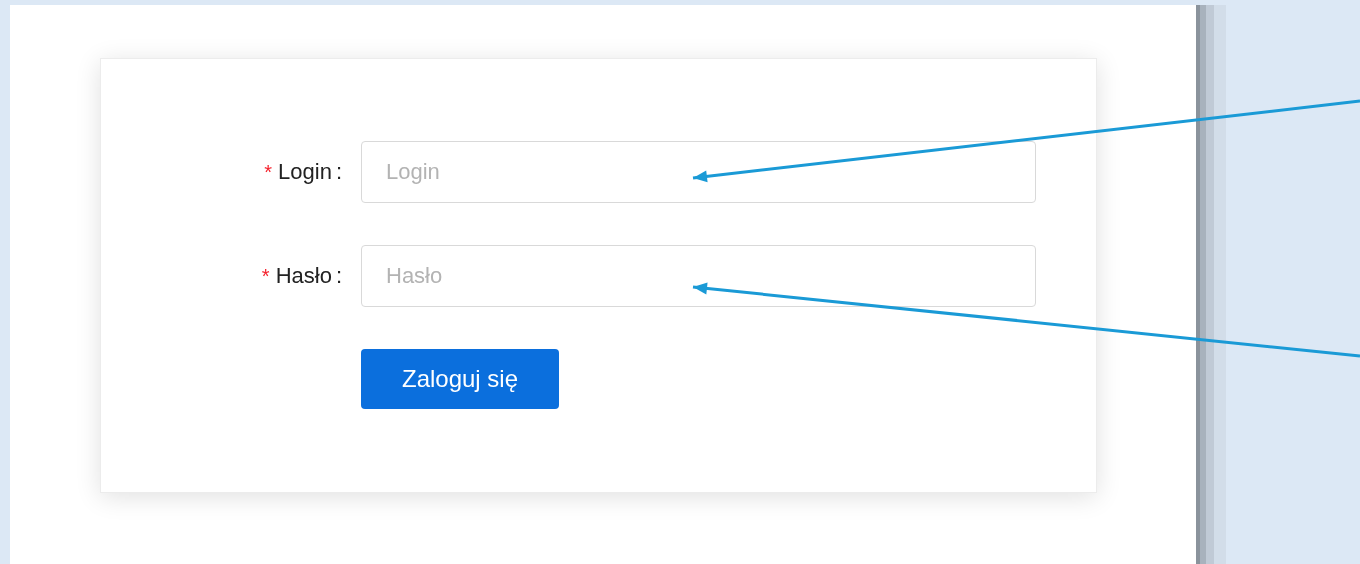 Image resolution: width=1360 pixels, height=564 pixels. What do you see at coordinates (460, 379) in the screenshot?
I see `login-button: Zaloguj się` at bounding box center [460, 379].